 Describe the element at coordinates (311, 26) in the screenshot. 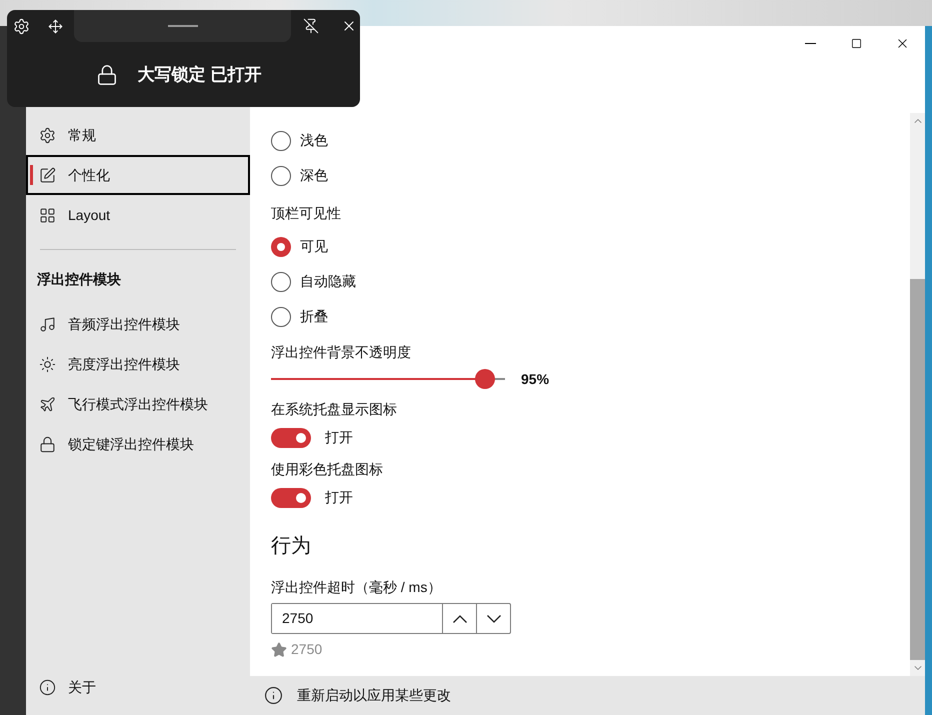

I see `unpin-icon` at that location.